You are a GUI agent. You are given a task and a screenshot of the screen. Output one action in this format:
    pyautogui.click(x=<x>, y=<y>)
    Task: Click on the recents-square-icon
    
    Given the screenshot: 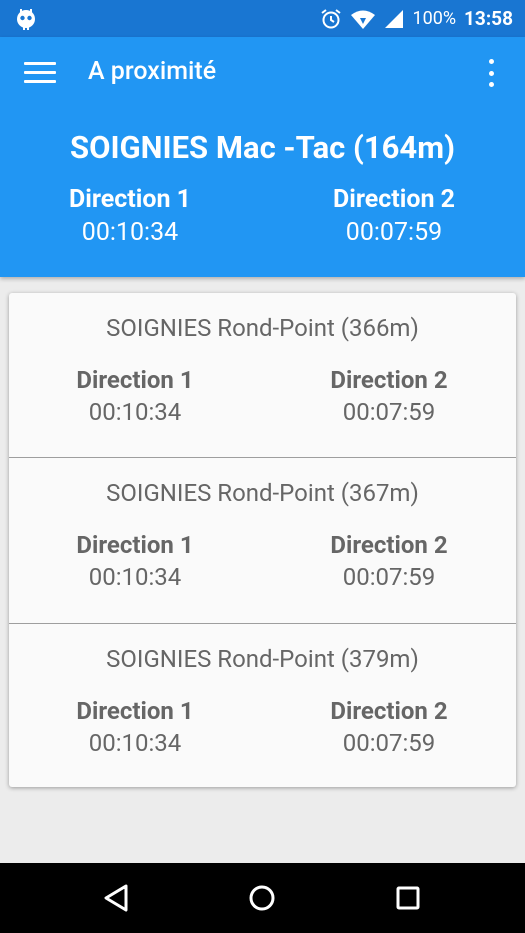 What is the action you would take?
    pyautogui.click(x=408, y=898)
    